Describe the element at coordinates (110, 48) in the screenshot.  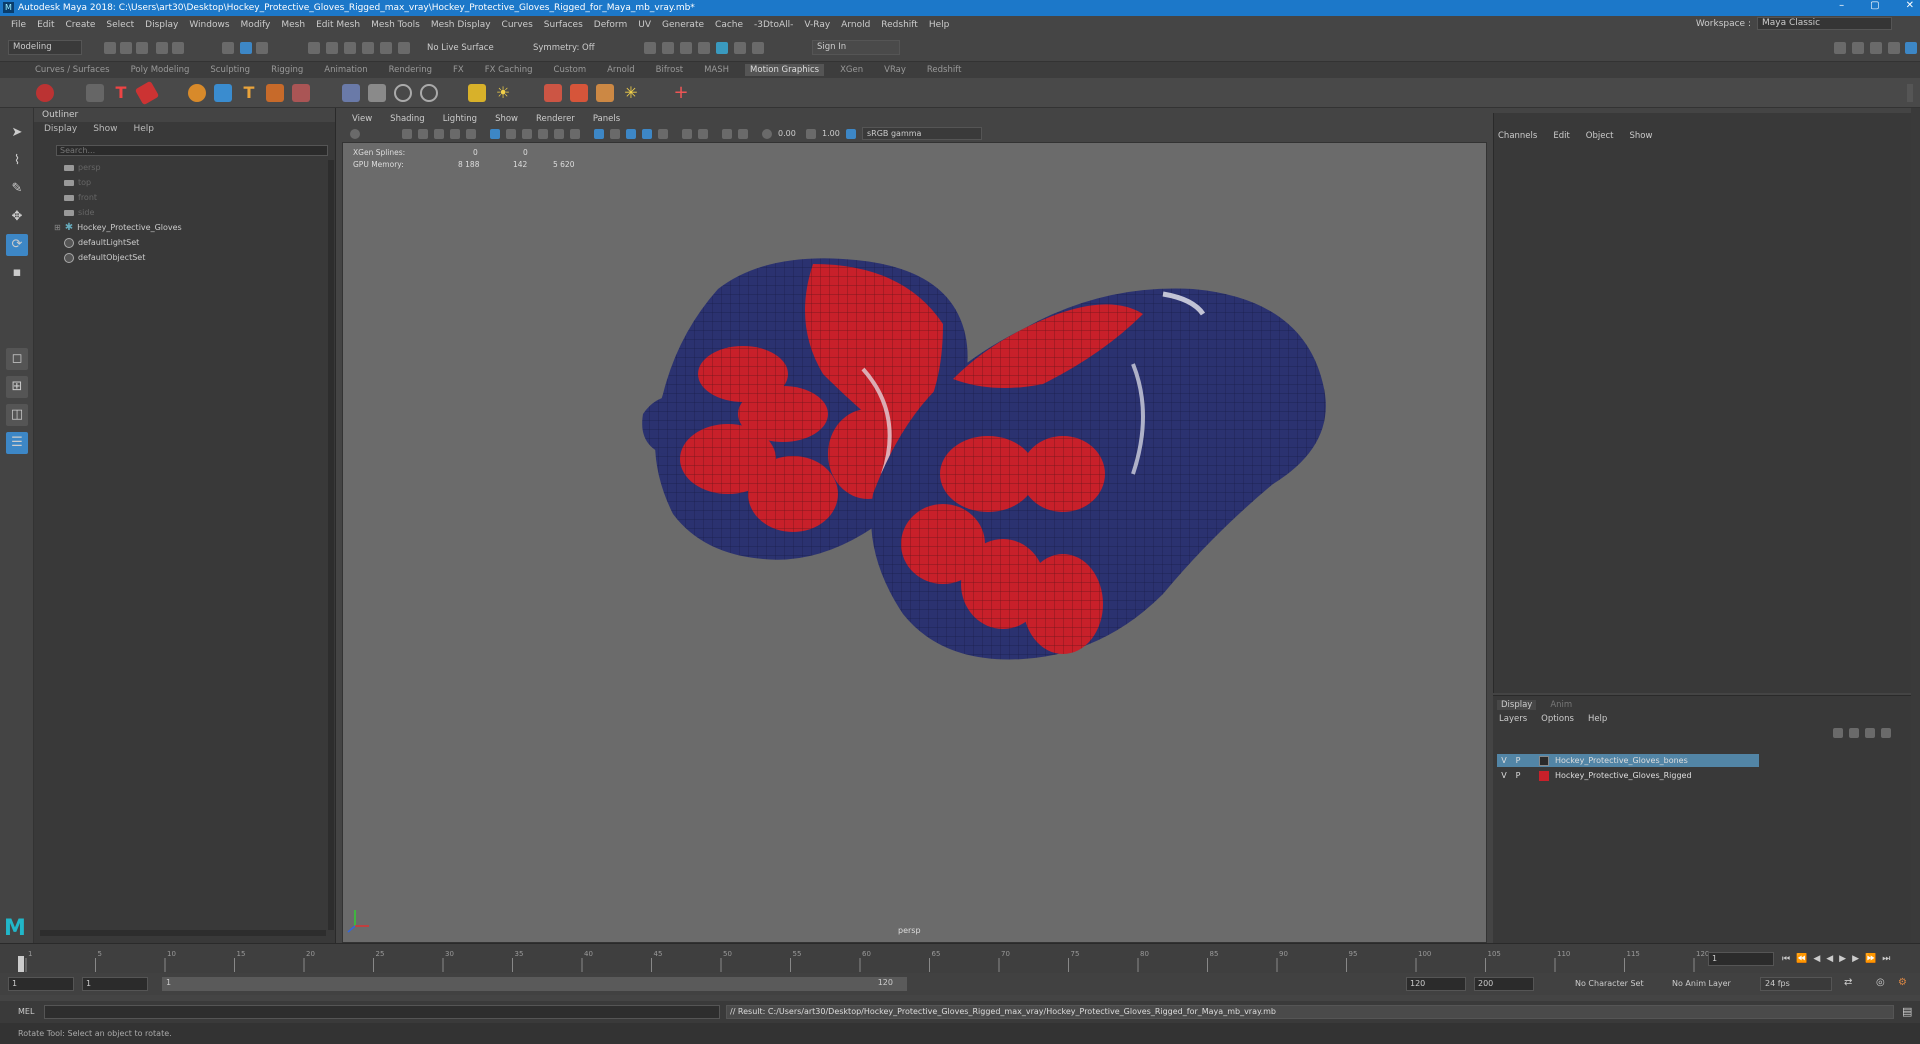
I see `new-scene-icon` at that location.